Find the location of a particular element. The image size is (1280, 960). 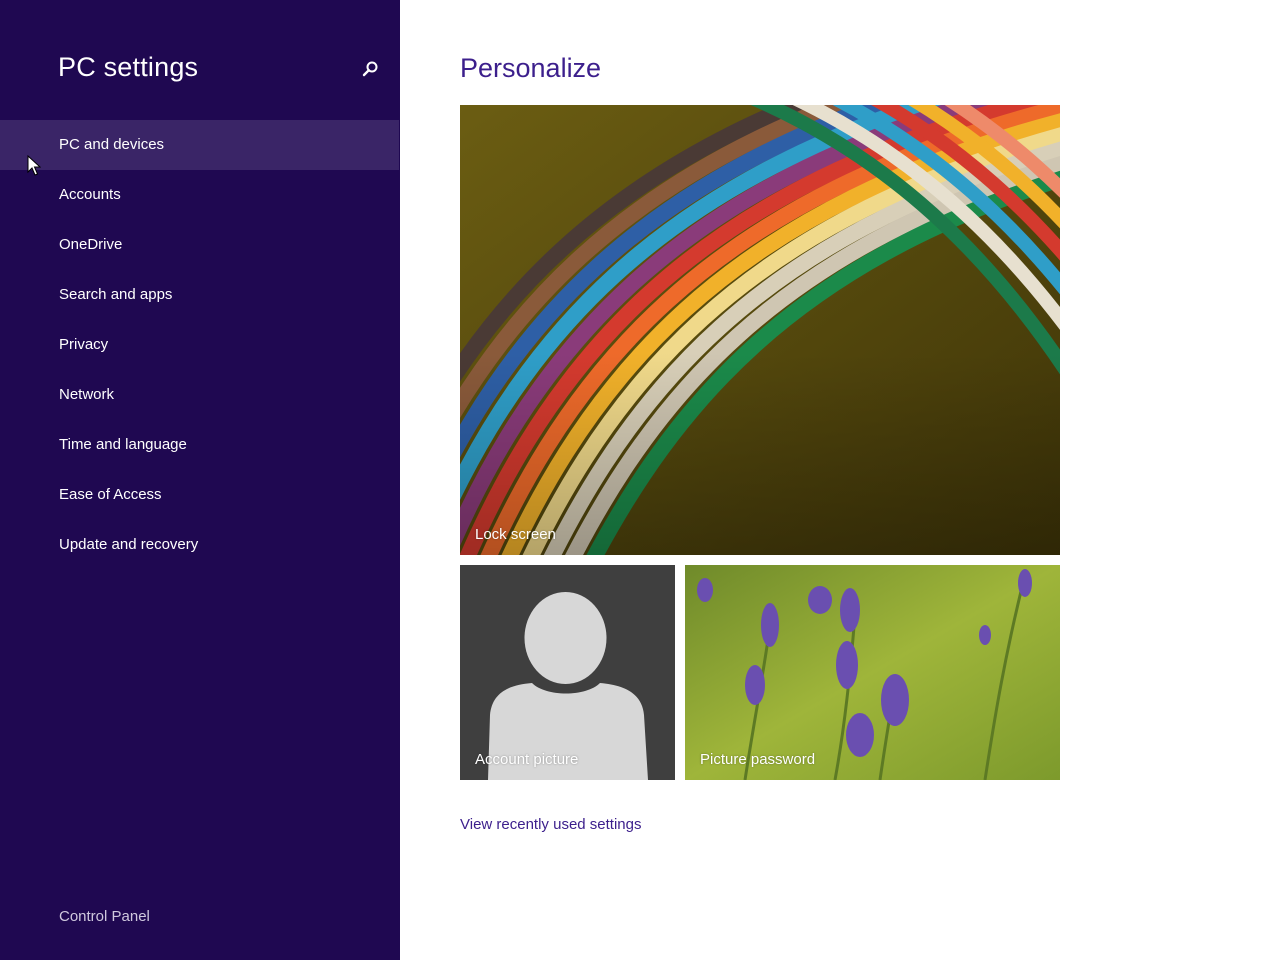

control-panel-link: Control Panel is located at coordinates (104, 916).